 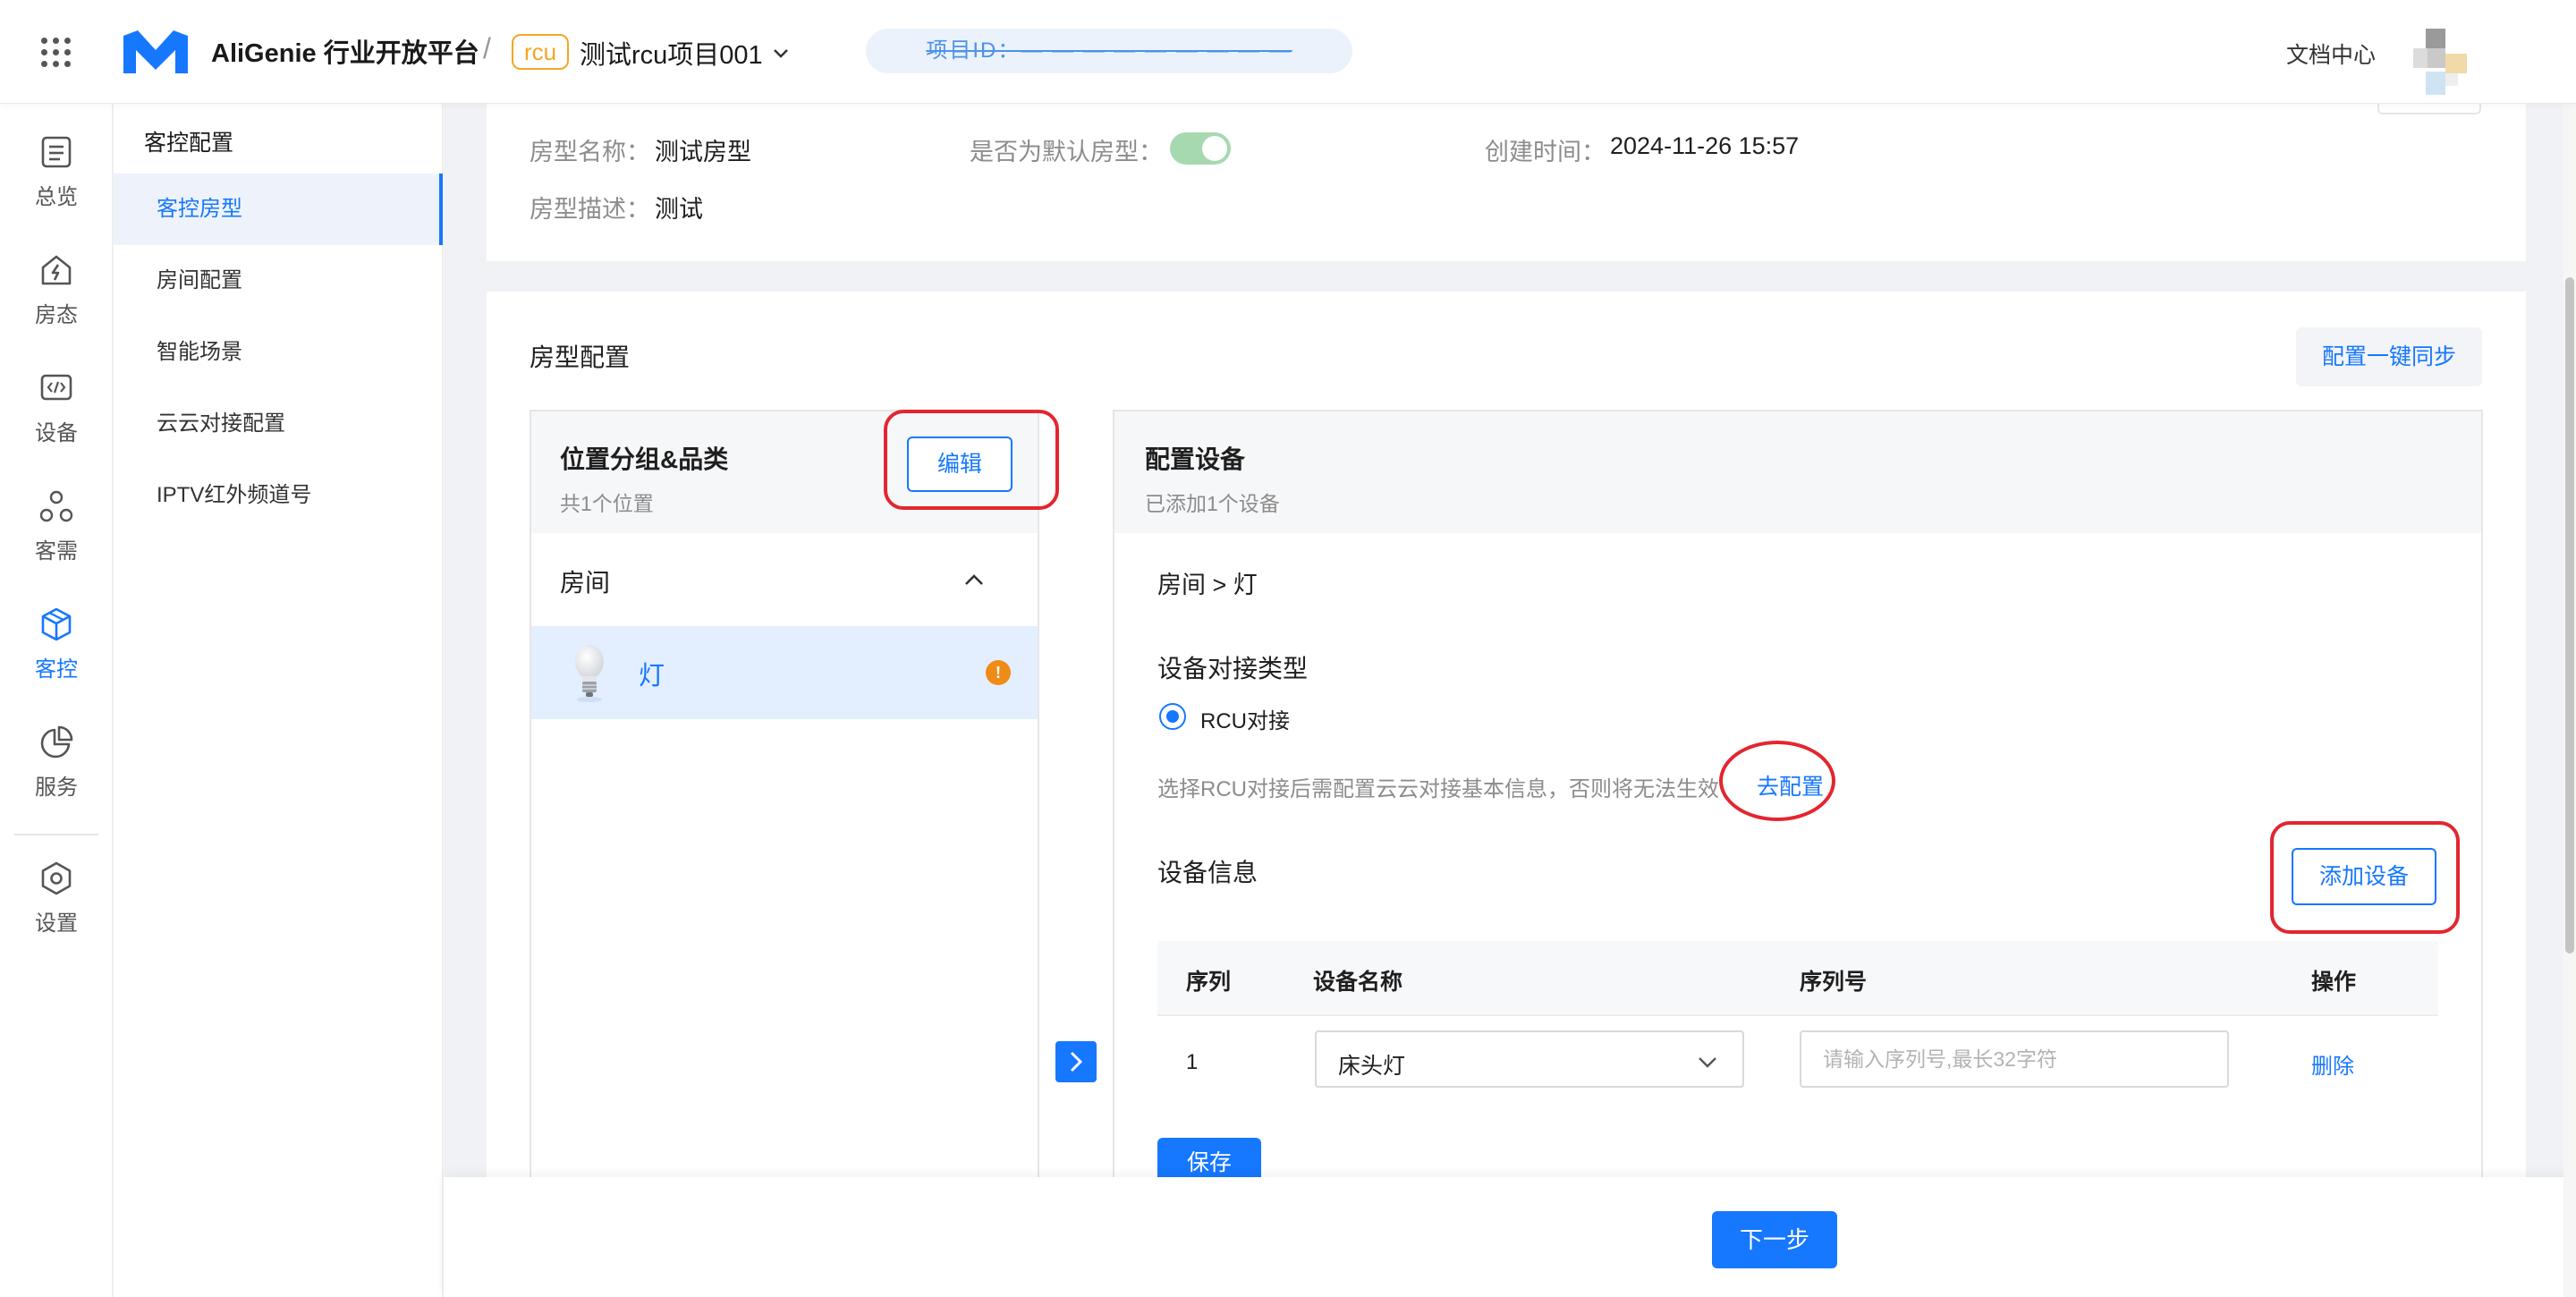 What do you see at coordinates (56, 551) in the screenshot?
I see `nav-guest-needs-label: 客需` at bounding box center [56, 551].